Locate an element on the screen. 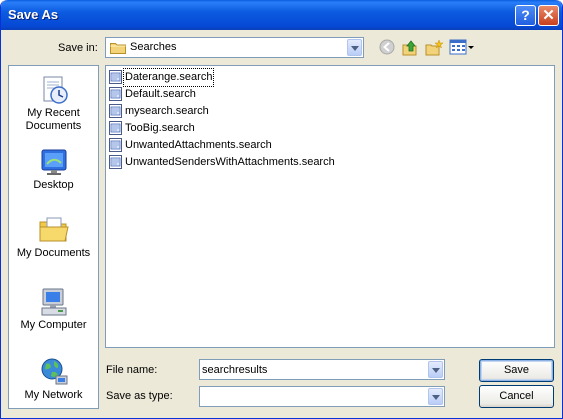 This screenshot has height=419, width=563. place-label: My Recent Documents is located at coordinates (53, 119).